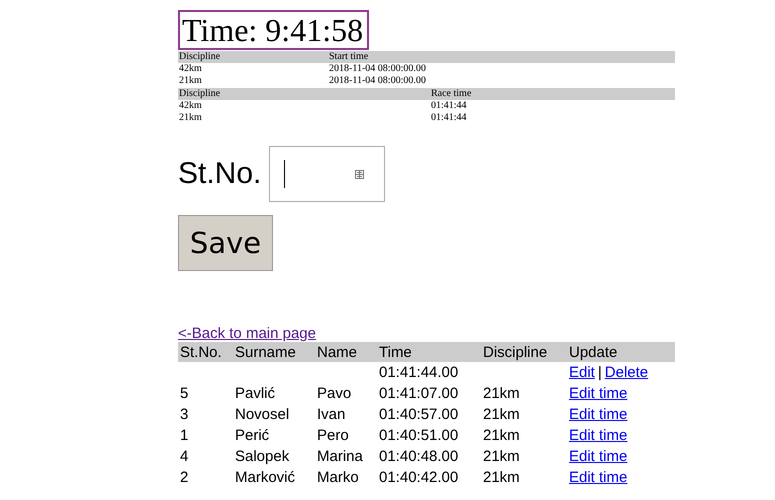  I want to click on table-cell: 01:41:44, so click(552, 106).